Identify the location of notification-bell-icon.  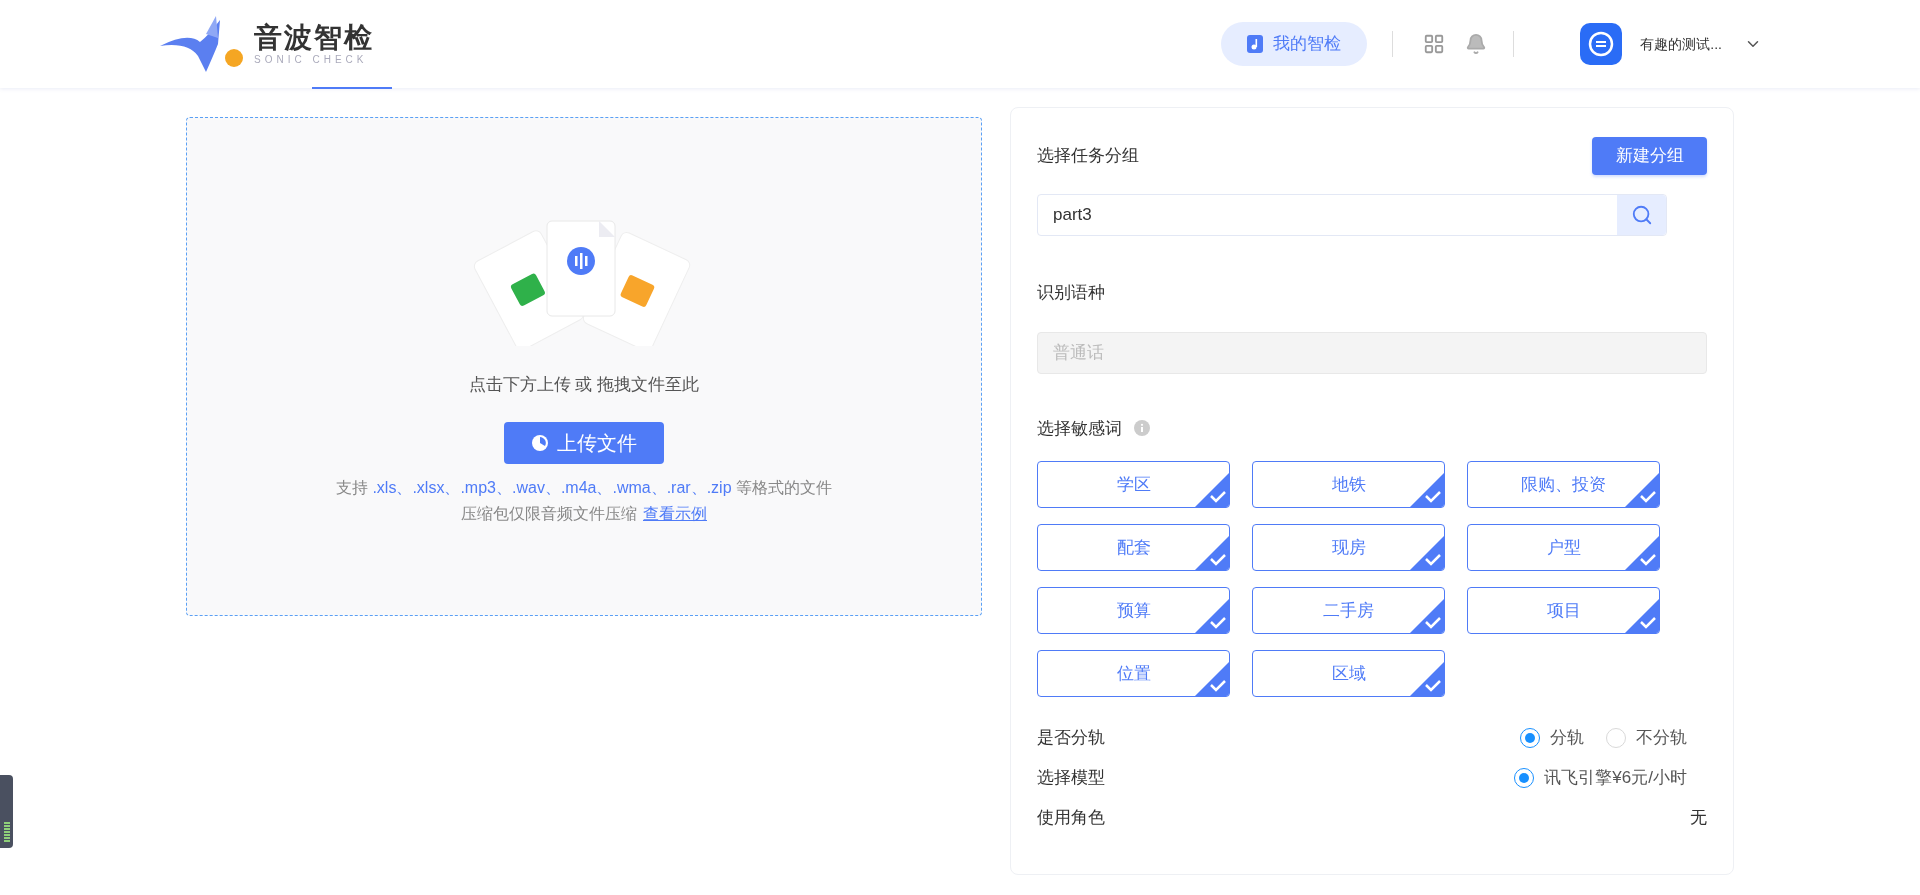
(1476, 44).